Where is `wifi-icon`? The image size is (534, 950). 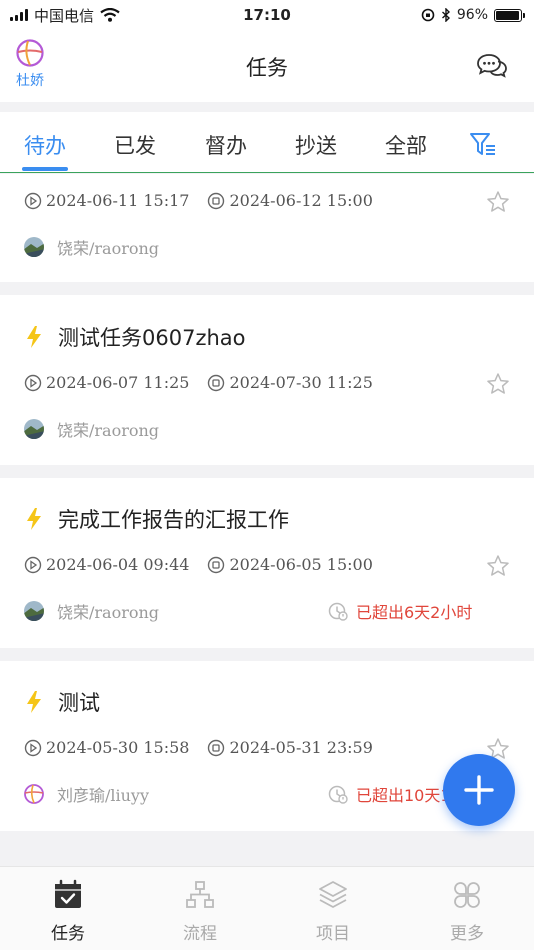
wifi-icon is located at coordinates (110, 15).